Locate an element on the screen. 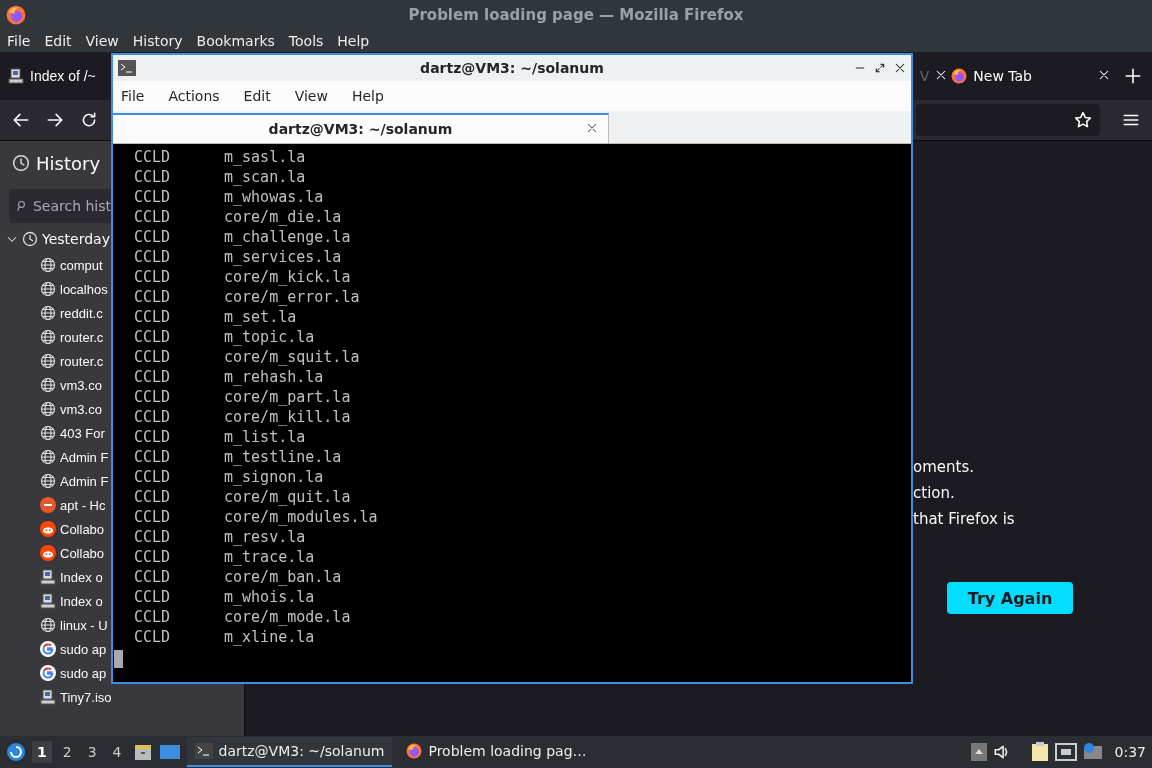  history-group: Yesterday is located at coordinates (55, 236).